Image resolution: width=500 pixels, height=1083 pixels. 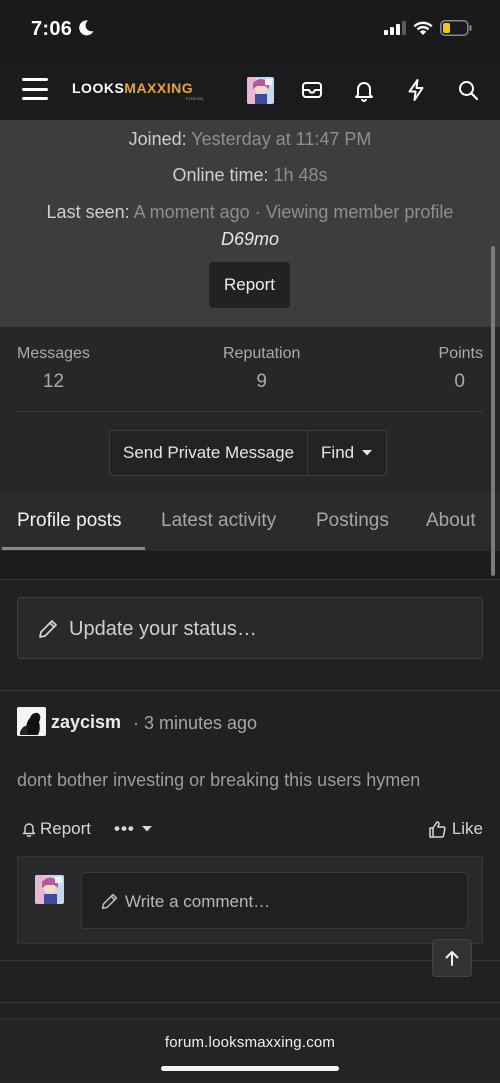 What do you see at coordinates (69, 521) in the screenshot?
I see `tab-profile-posts: Profile posts` at bounding box center [69, 521].